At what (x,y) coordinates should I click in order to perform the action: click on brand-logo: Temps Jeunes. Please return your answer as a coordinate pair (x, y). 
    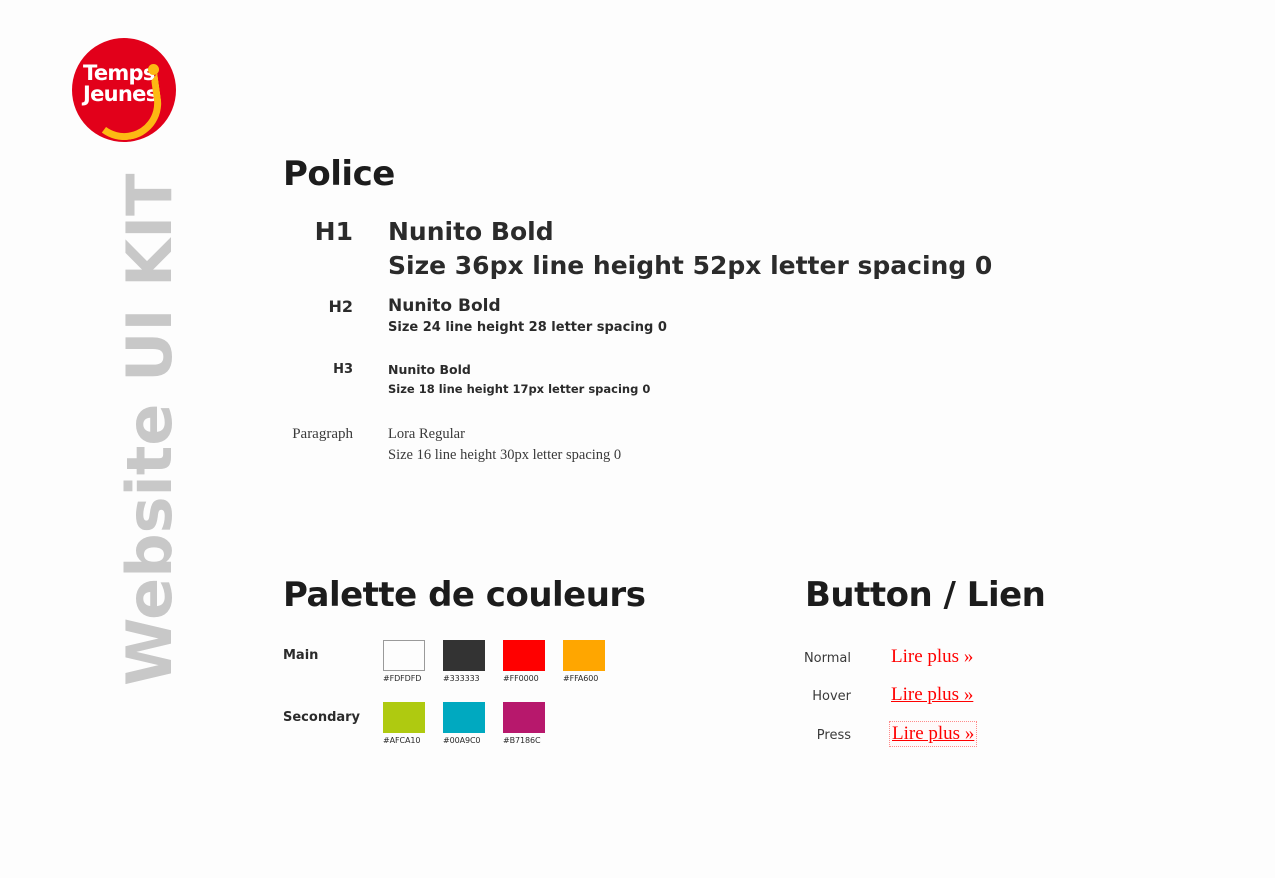
    Looking at the image, I should click on (124, 91).